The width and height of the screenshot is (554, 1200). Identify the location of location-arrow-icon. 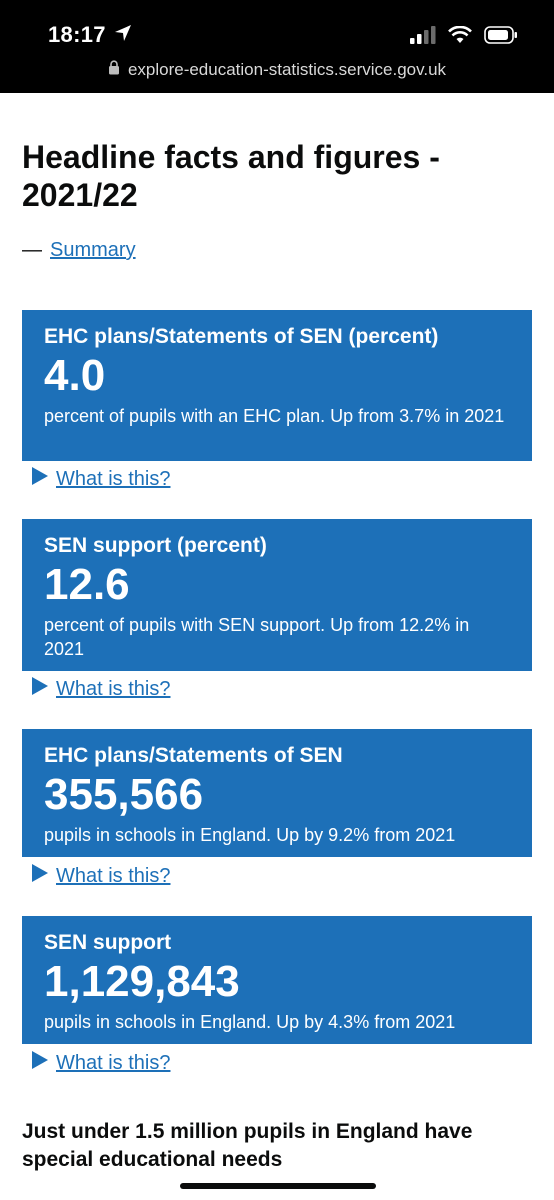
(123, 35).